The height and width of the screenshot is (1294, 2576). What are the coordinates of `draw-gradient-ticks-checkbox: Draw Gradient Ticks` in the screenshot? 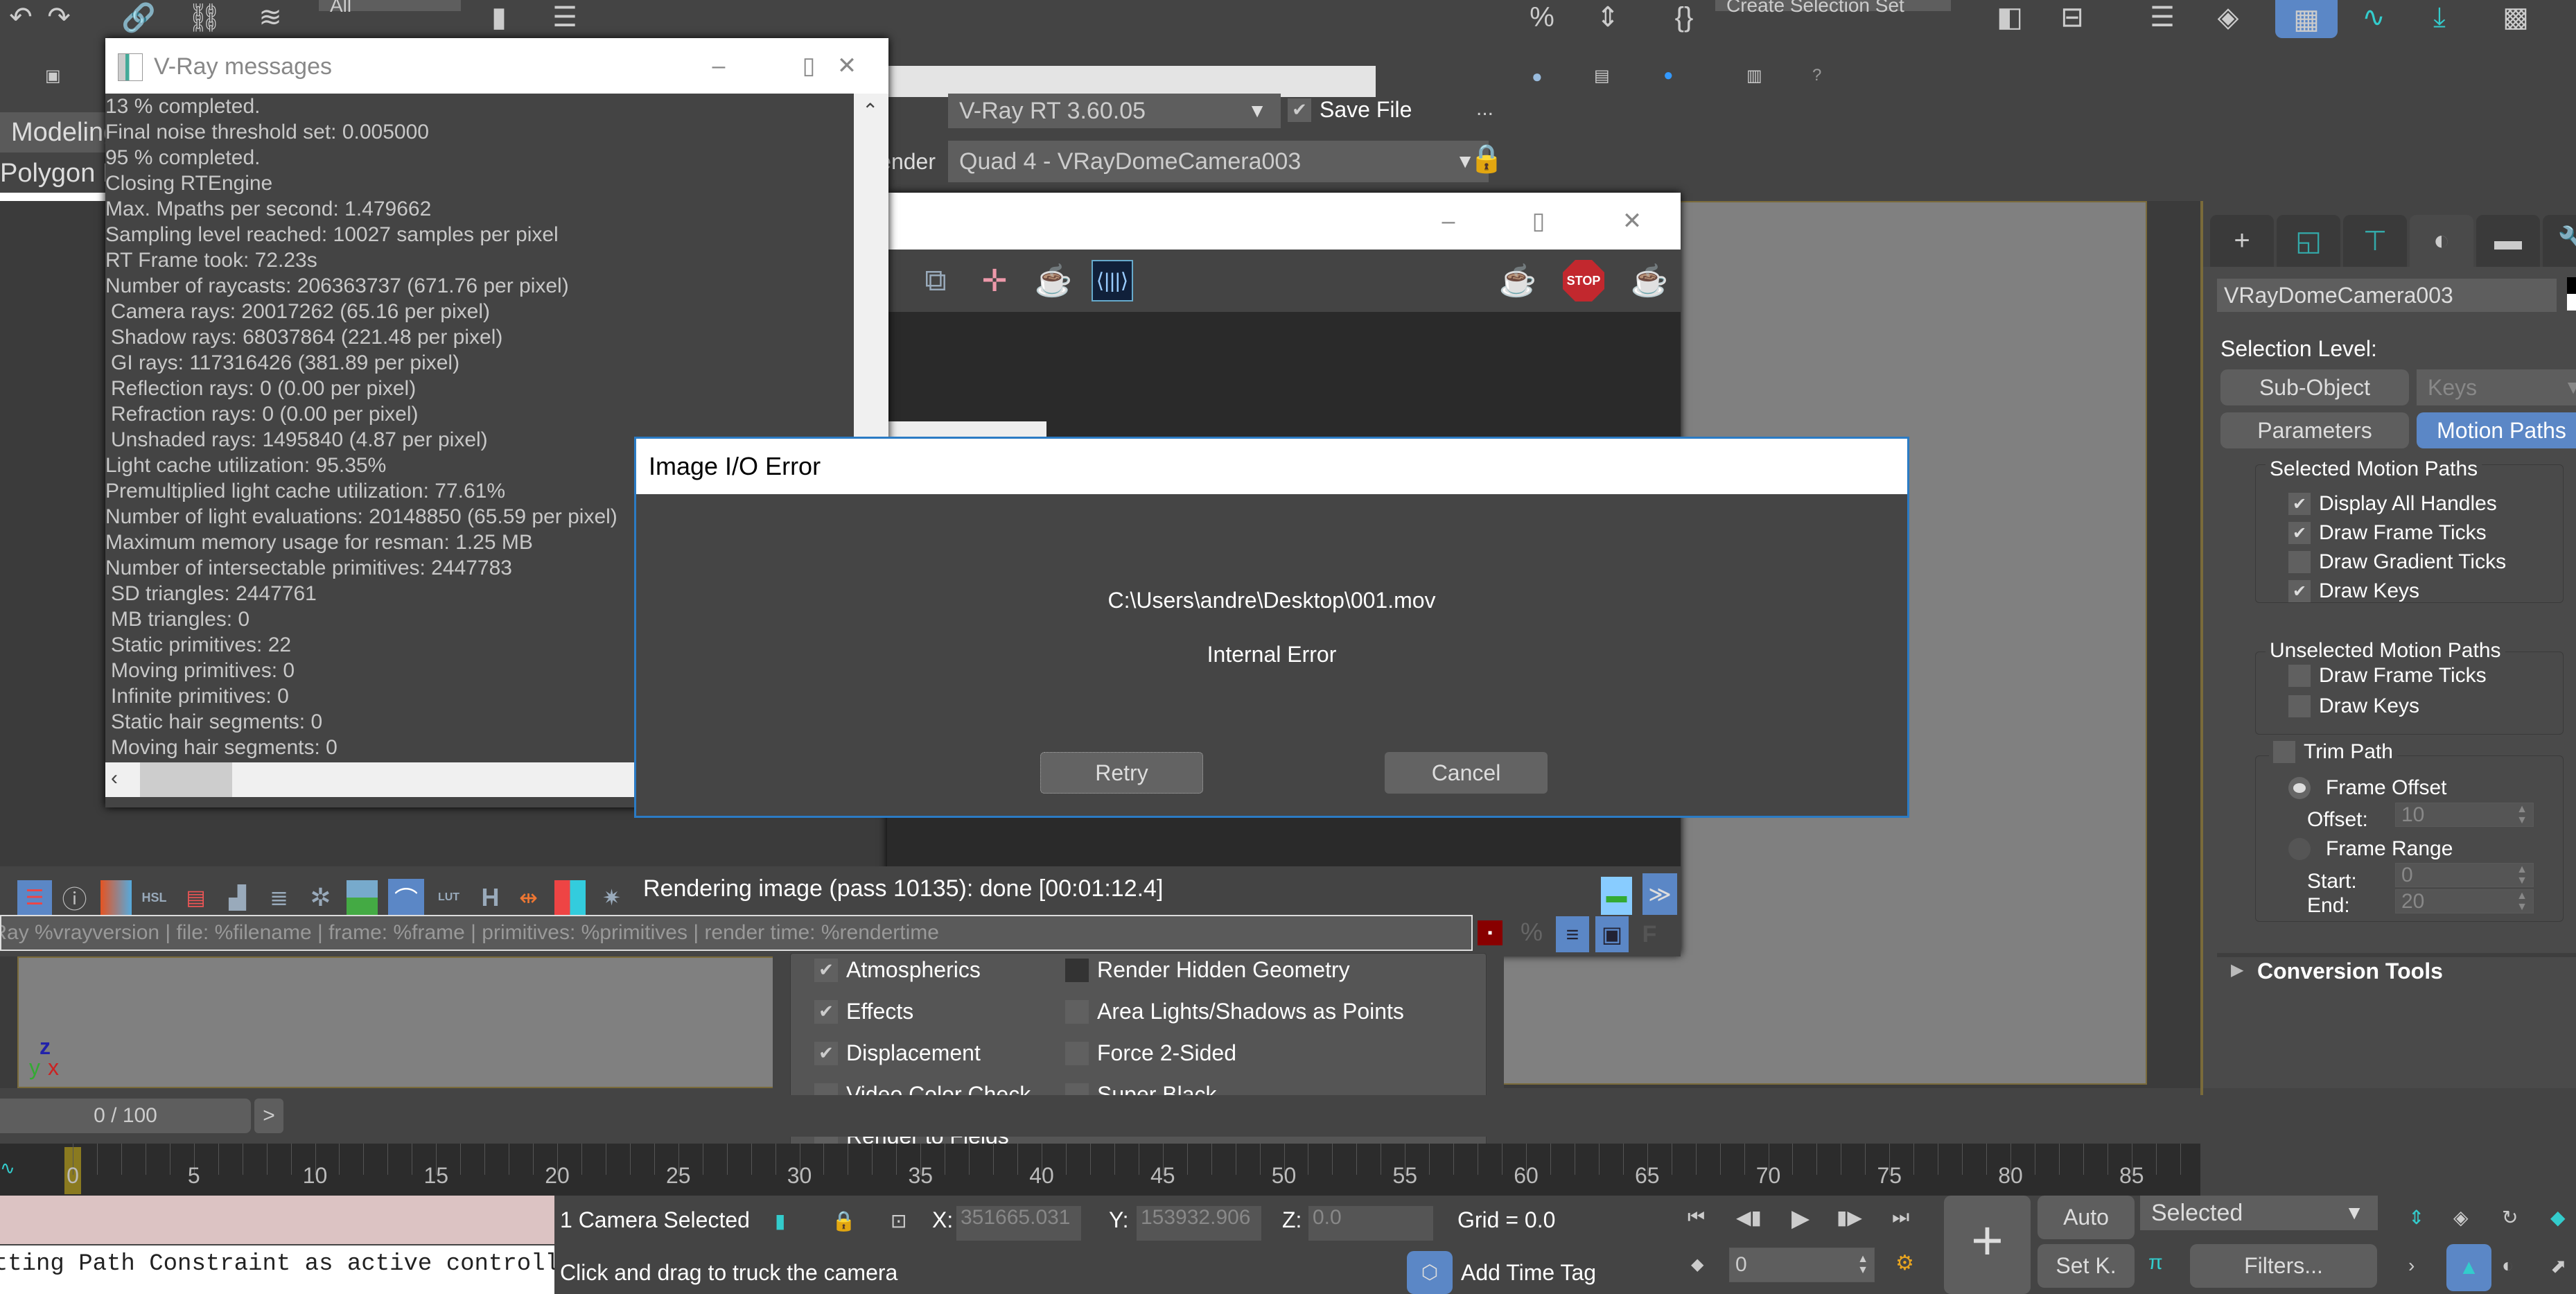 It's located at (2397, 562).